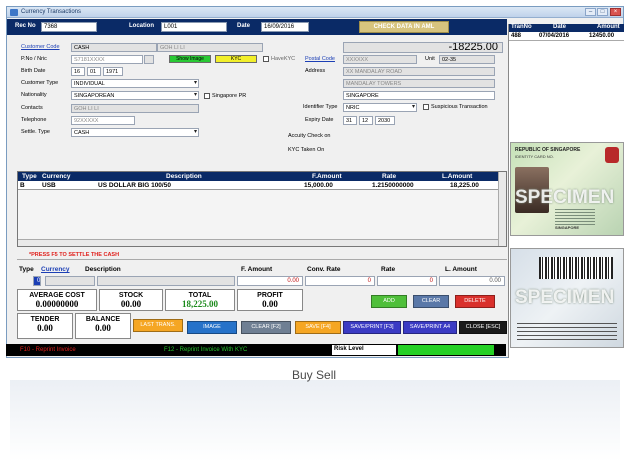  Describe the element at coordinates (103, 120) in the screenshot. I see `telephone-field: 92XXXXX` at that location.